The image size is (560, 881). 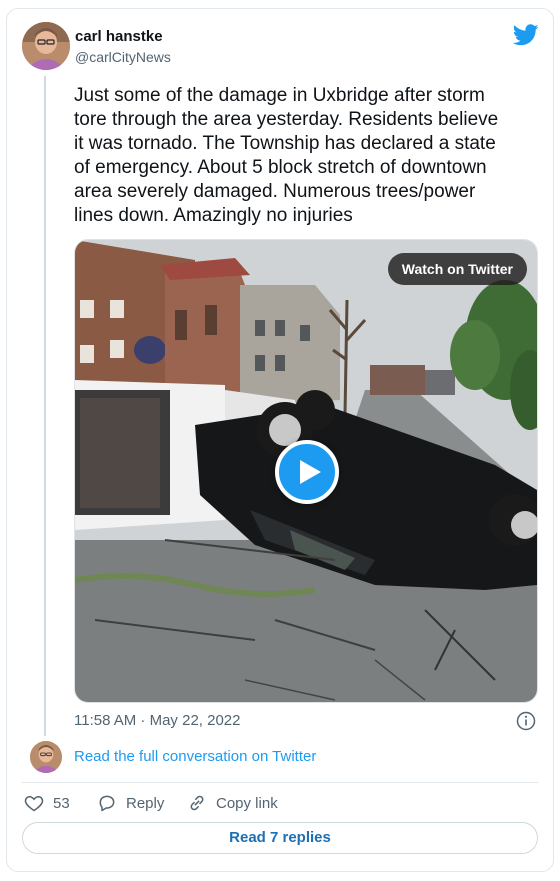 I want to click on author-name: carl hanstke, so click(x=119, y=36).